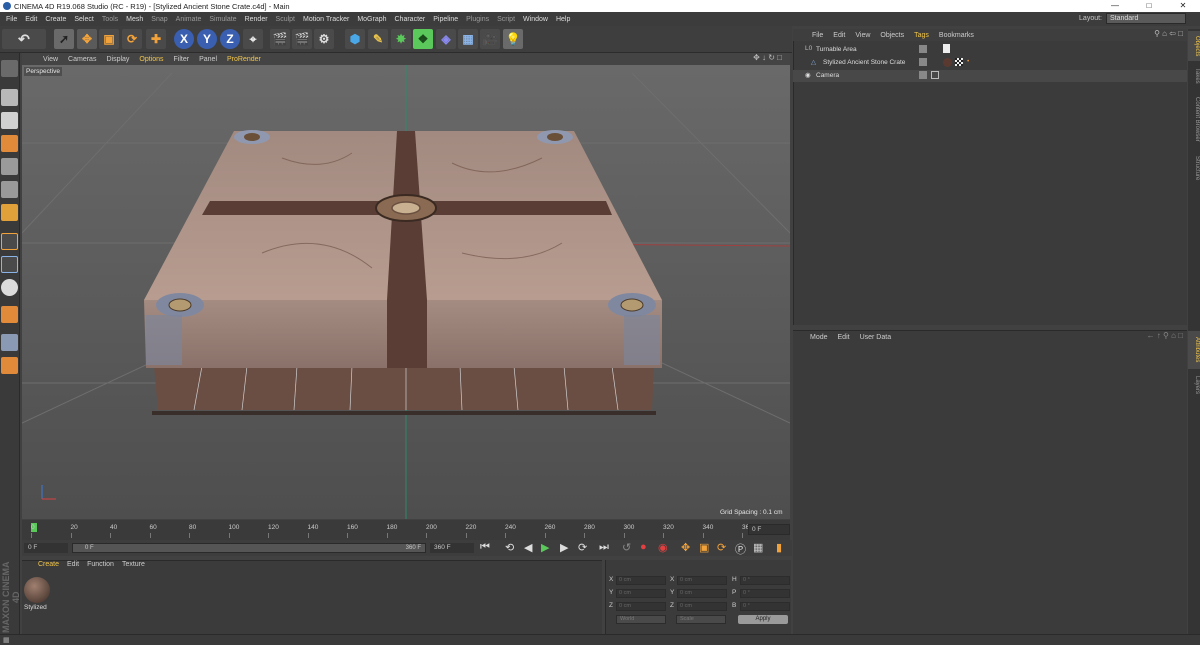 The height and width of the screenshot is (645, 1200). I want to click on scale-mode-dropdown: Scale, so click(701, 619).